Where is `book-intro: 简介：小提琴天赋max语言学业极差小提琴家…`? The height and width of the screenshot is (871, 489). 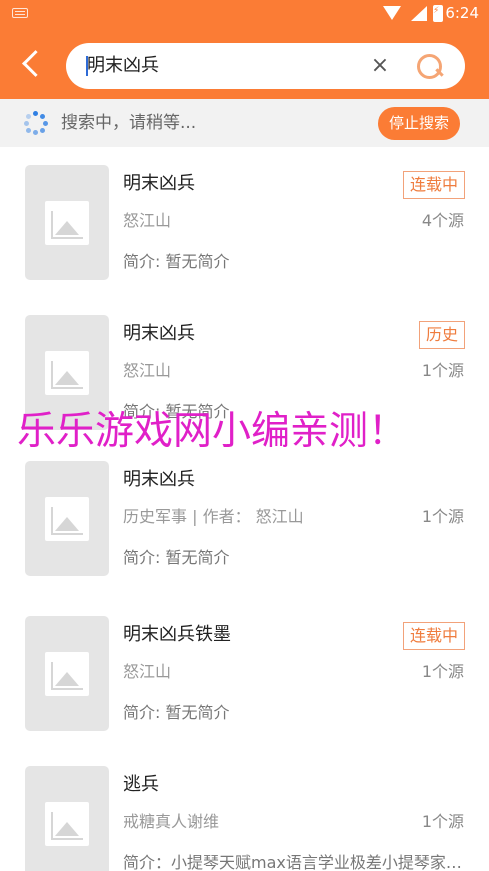
book-intro: 简介：小提琴天赋max语言学业极差小提琴家… is located at coordinates (292, 862).